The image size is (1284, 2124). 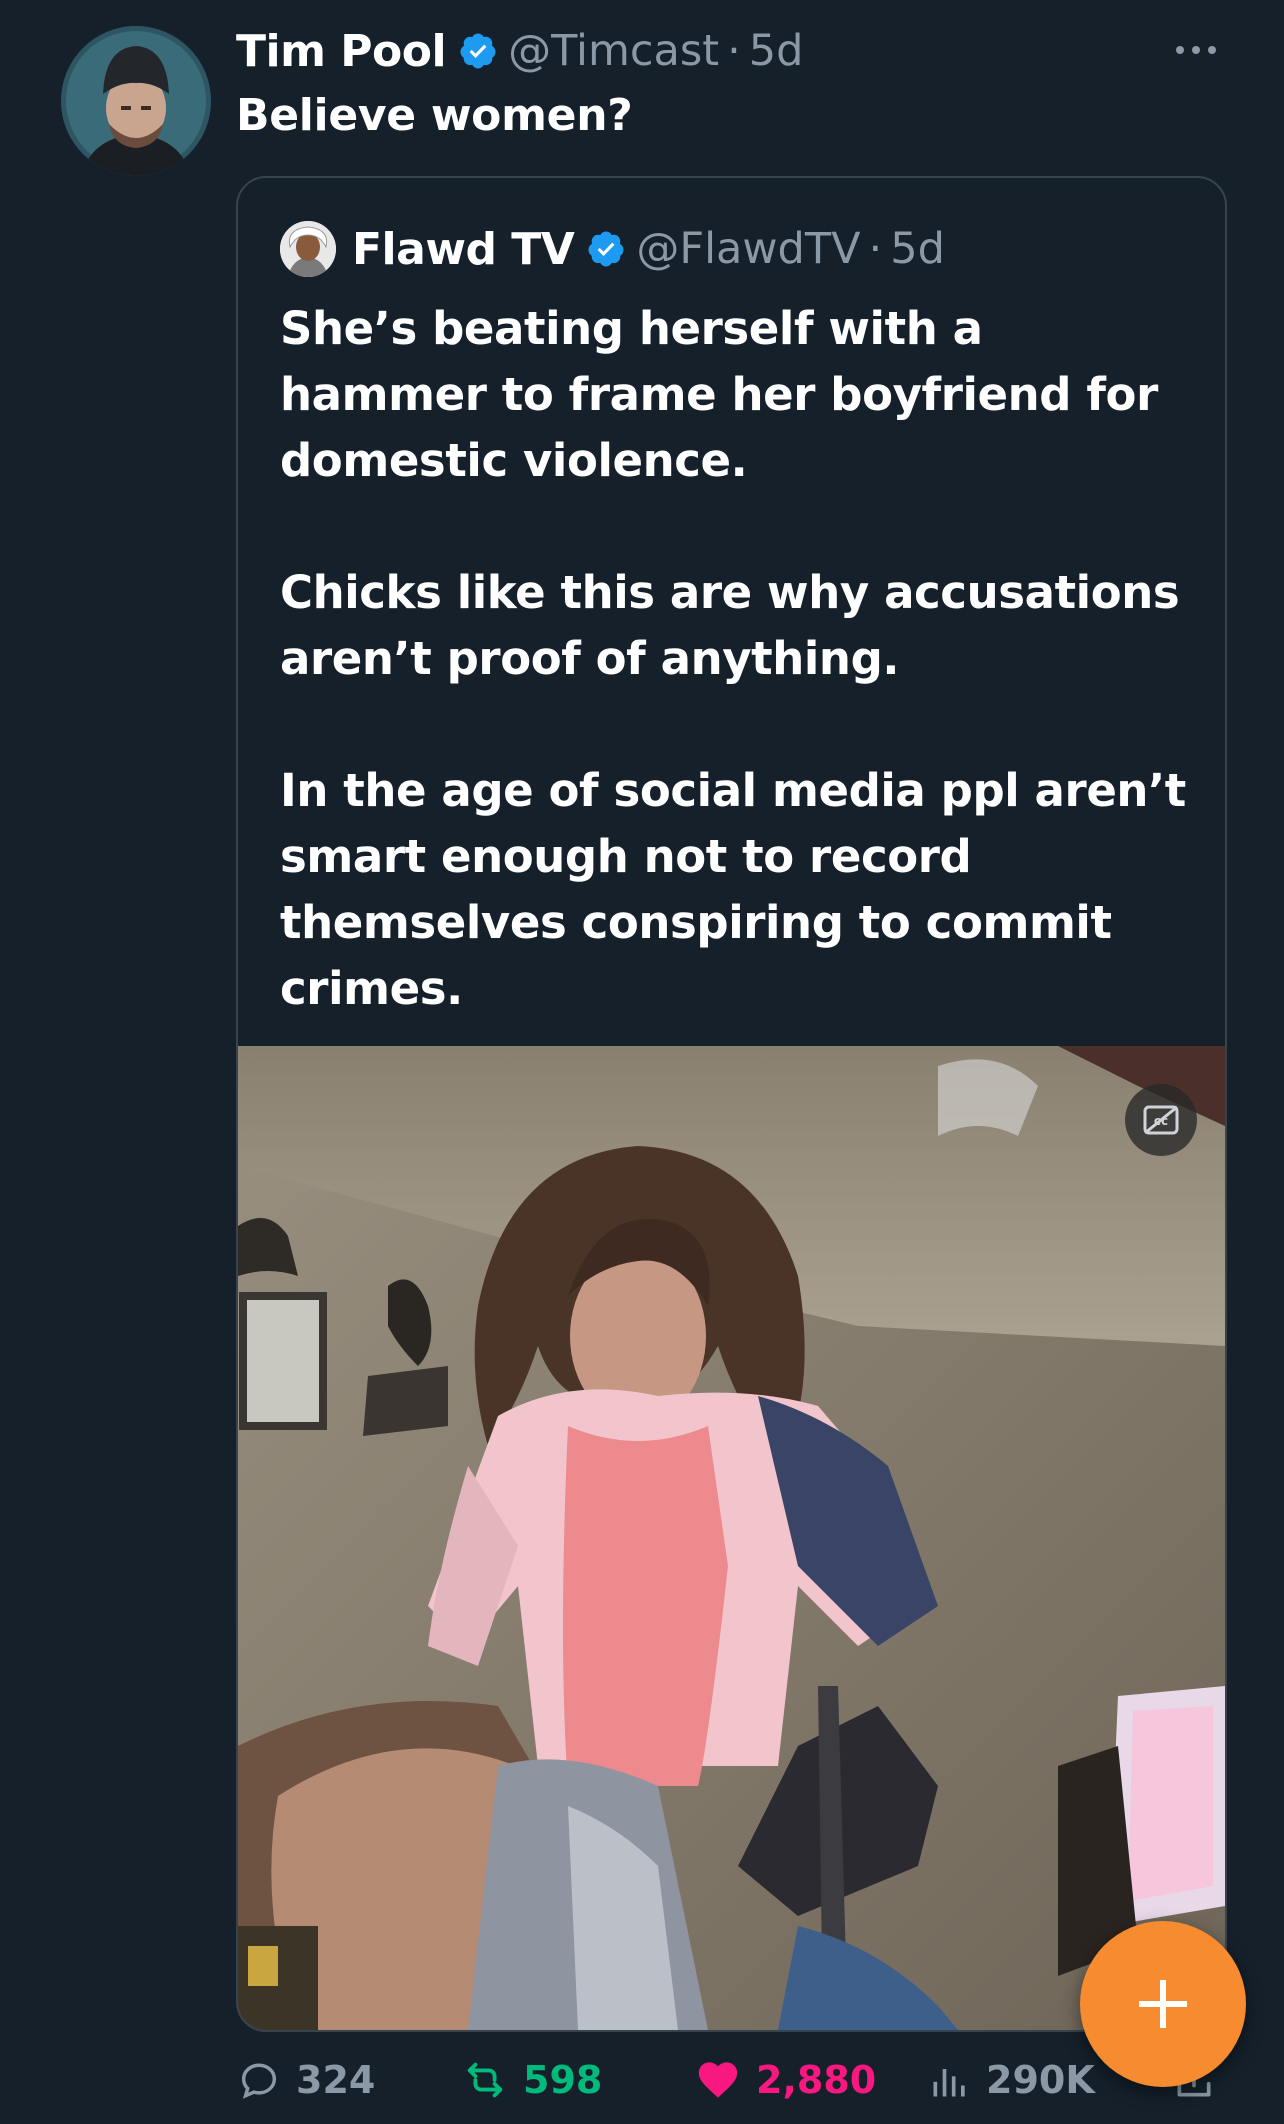 I want to click on more-icon, so click(x=1196, y=50).